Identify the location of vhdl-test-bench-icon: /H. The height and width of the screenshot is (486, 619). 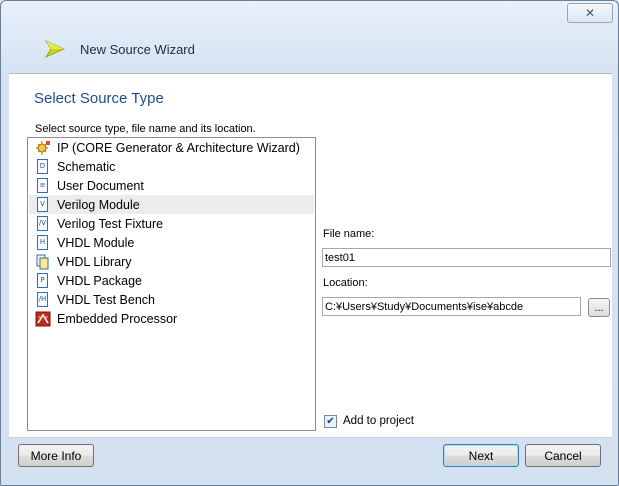
(43, 299).